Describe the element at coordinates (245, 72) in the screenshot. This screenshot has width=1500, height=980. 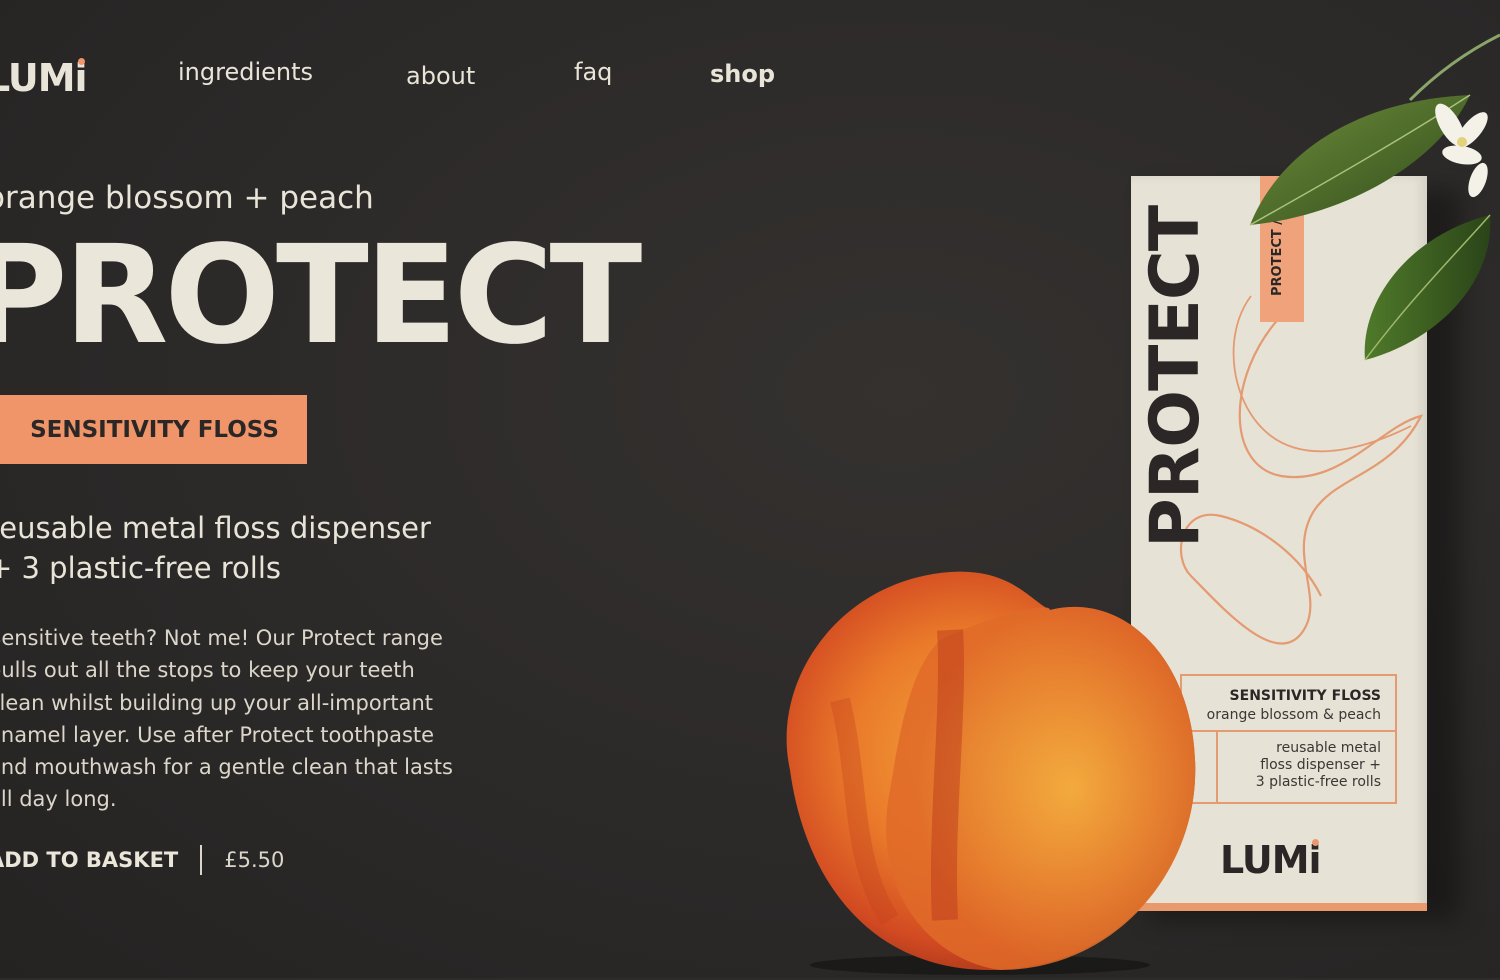
I see `nav-ingredients: ingredients` at that location.